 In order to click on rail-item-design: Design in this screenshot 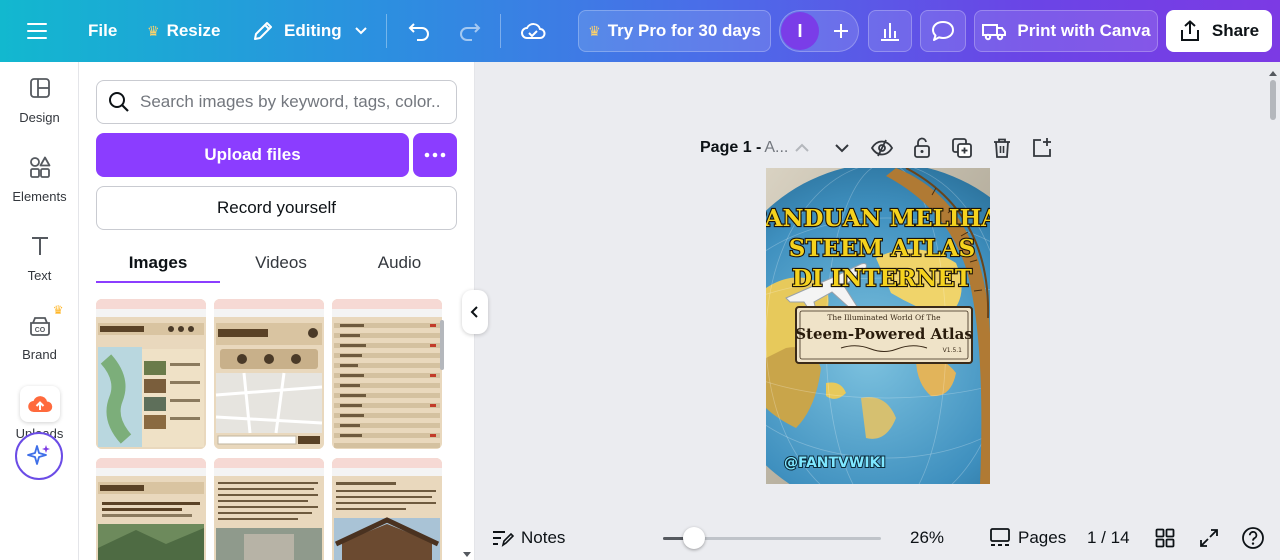, I will do `click(39, 105)`.